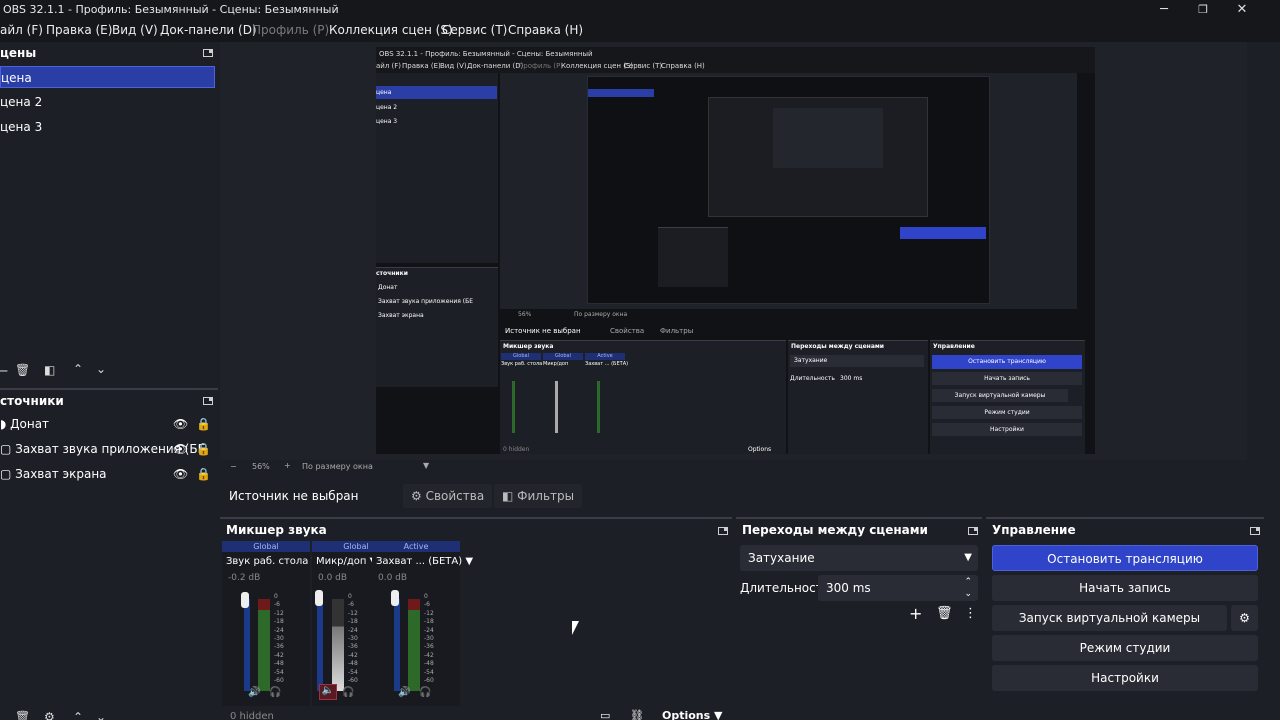  Describe the element at coordinates (328, 692) in the screenshot. I see `muted-speaker-icon: 🔈` at that location.